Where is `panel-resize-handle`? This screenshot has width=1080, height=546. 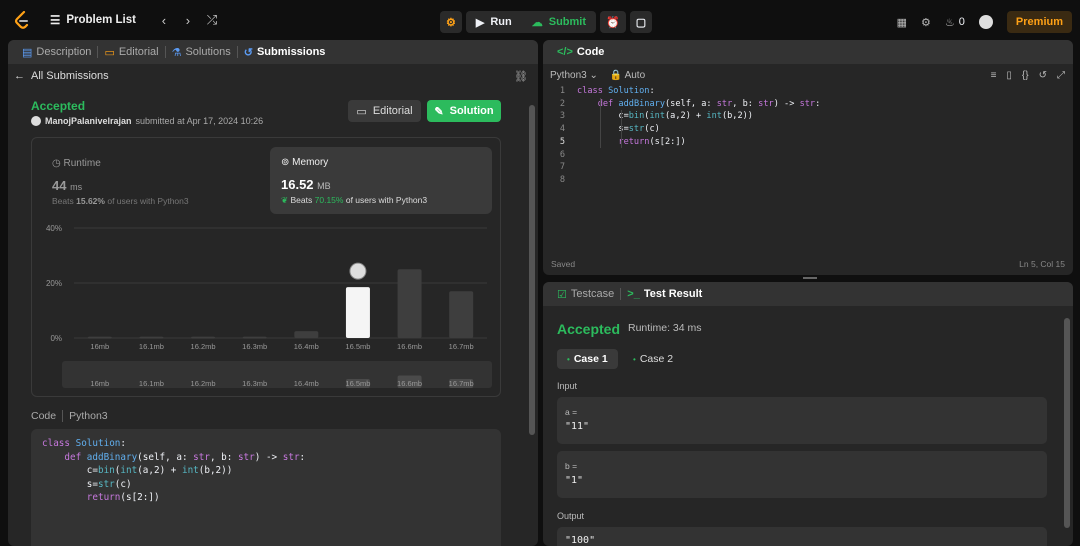 panel-resize-handle is located at coordinates (810, 278).